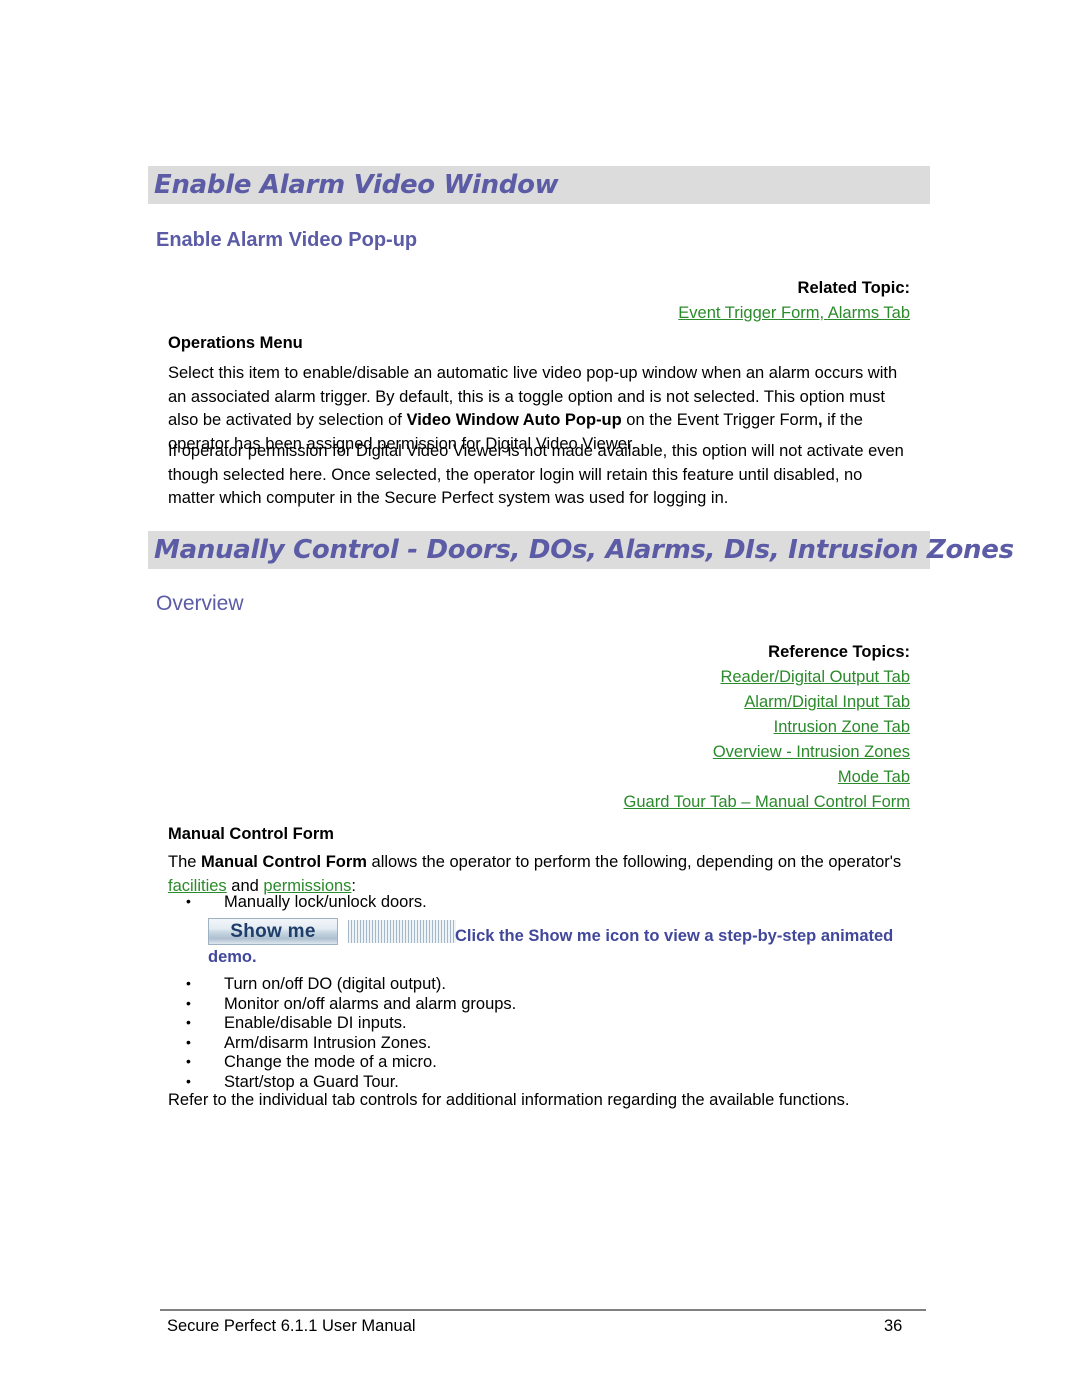 The height and width of the screenshot is (1397, 1080). What do you see at coordinates (307, 886) in the screenshot?
I see `mcf-link-permissions: permissions` at bounding box center [307, 886].